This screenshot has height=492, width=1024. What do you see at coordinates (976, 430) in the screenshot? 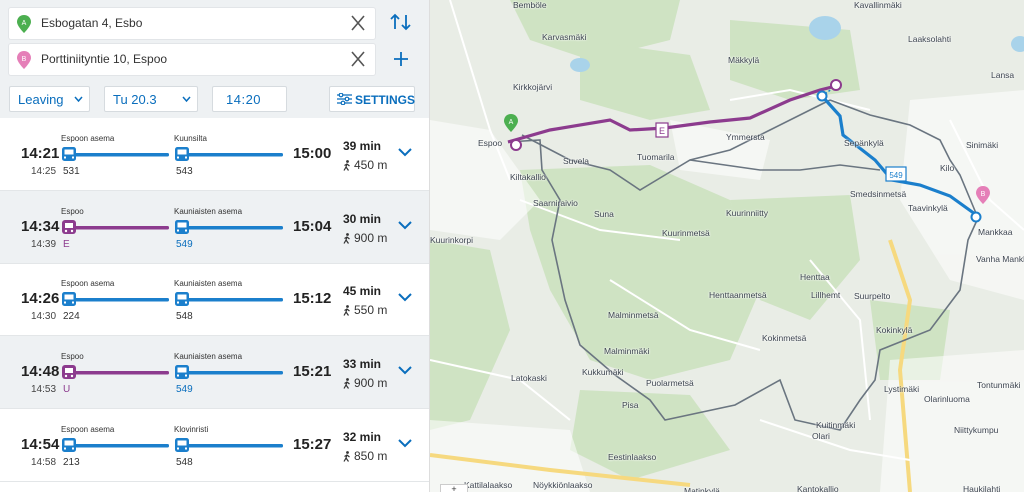
I see `map-place-label: Niittykumpu` at bounding box center [976, 430].